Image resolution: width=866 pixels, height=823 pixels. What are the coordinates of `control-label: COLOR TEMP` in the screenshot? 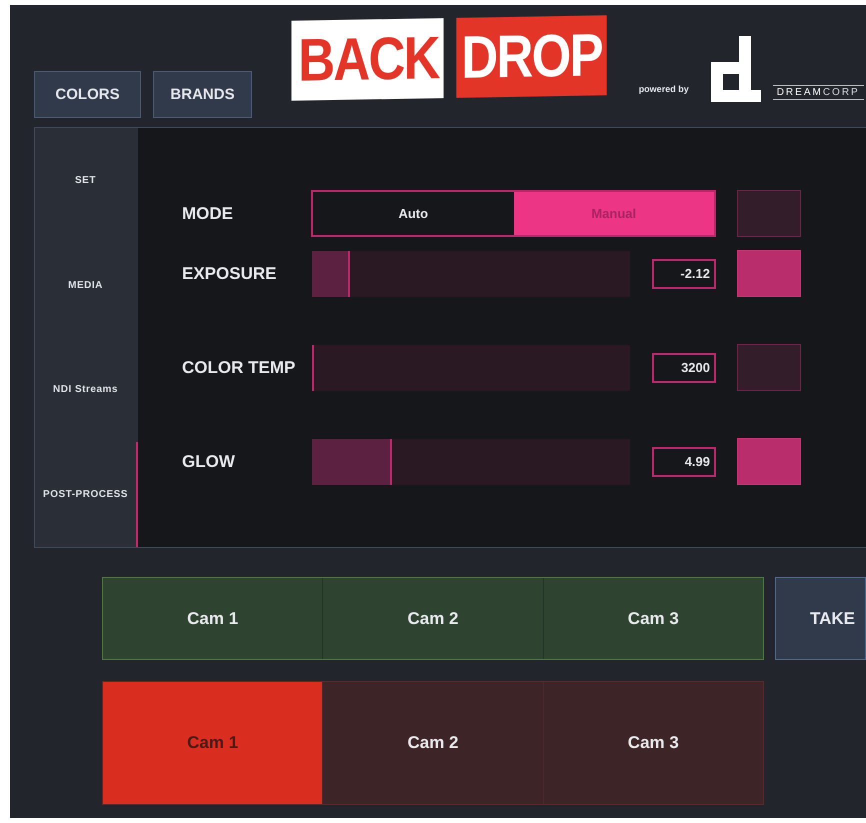 It's located at (239, 368).